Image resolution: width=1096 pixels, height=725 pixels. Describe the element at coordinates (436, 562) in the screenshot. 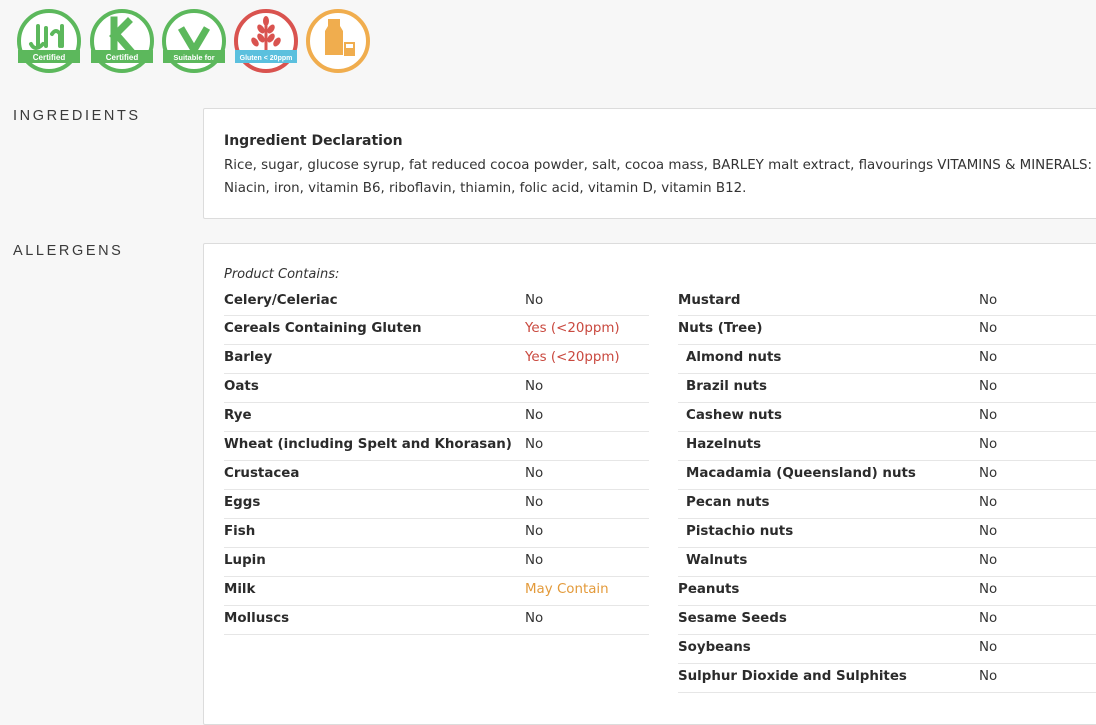

I see `allergen-row: Lupin No` at that location.